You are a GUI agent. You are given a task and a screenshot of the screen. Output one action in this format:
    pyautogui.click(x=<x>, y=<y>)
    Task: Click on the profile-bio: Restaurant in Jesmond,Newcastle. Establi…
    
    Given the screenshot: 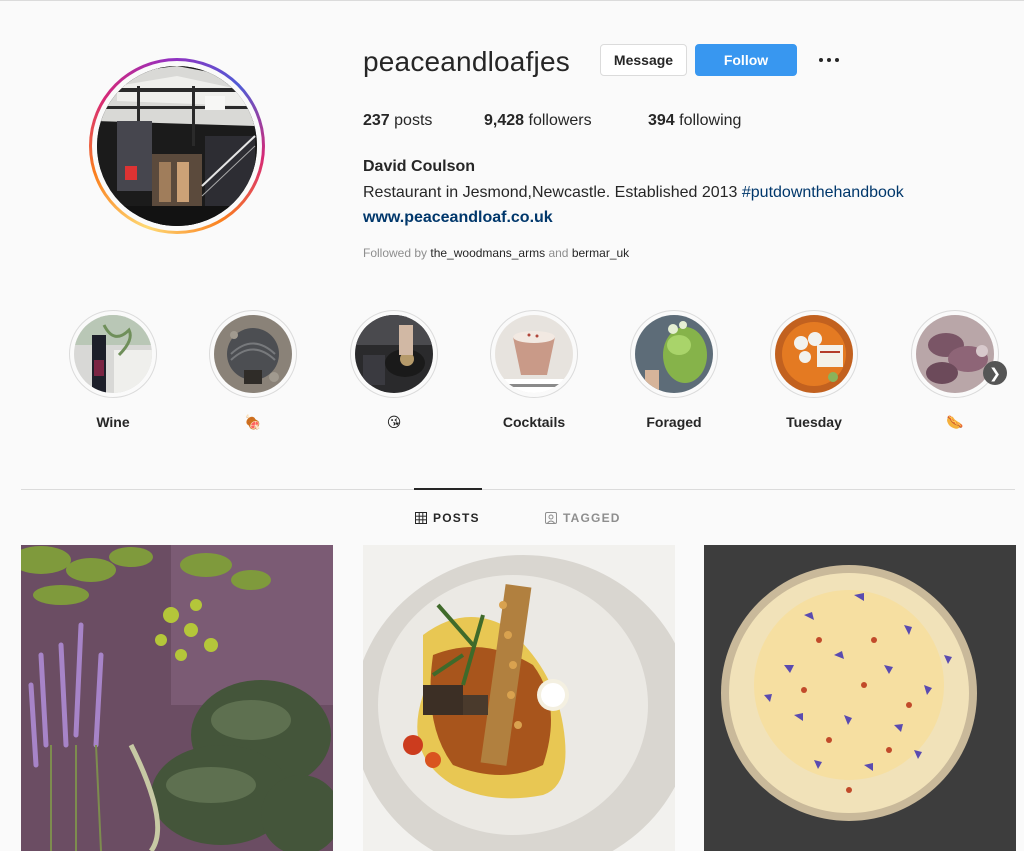 What is the action you would take?
    pyautogui.click(x=633, y=193)
    